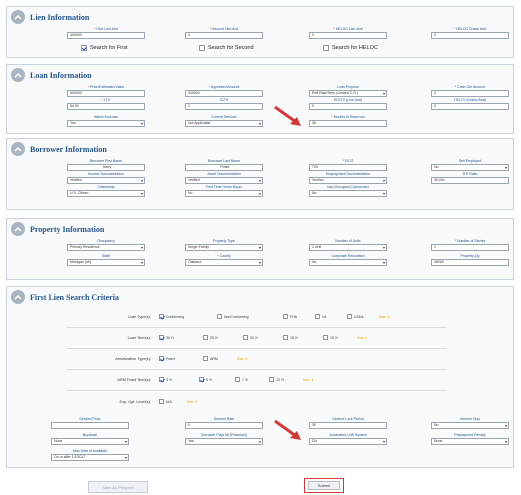 This screenshot has height=495, width=521. Describe the element at coordinates (320, 316) in the screenshot. I see `loan-type-va-checkbox: VA` at that location.